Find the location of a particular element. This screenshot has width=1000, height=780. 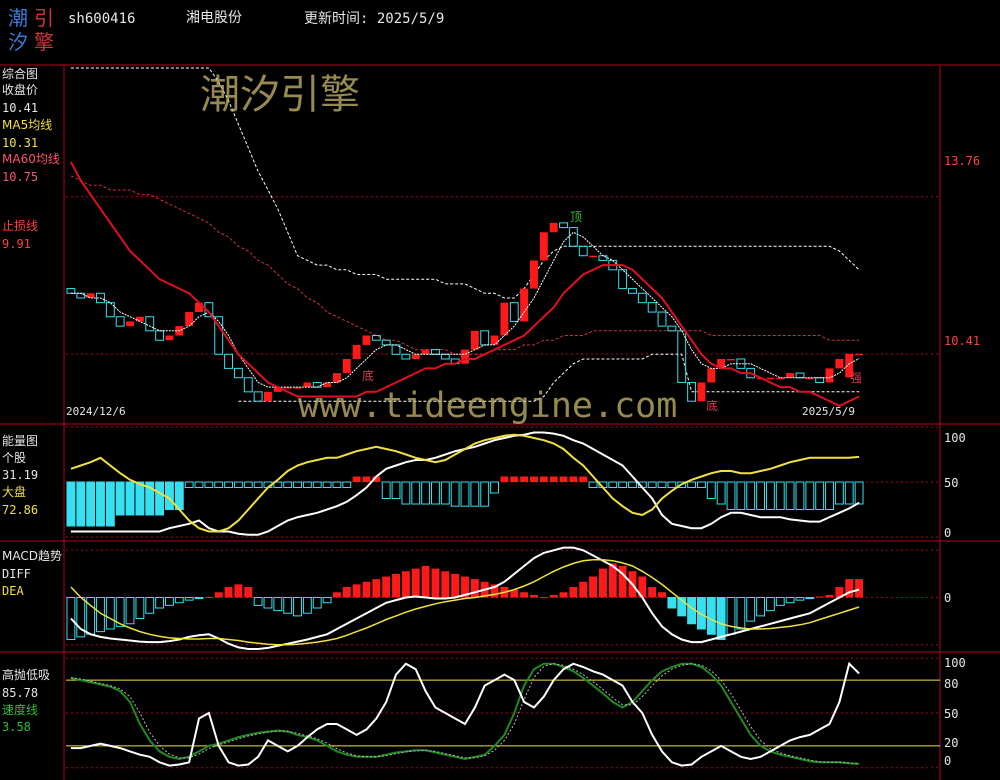

speed-label: 速度线 is located at coordinates (20, 710).